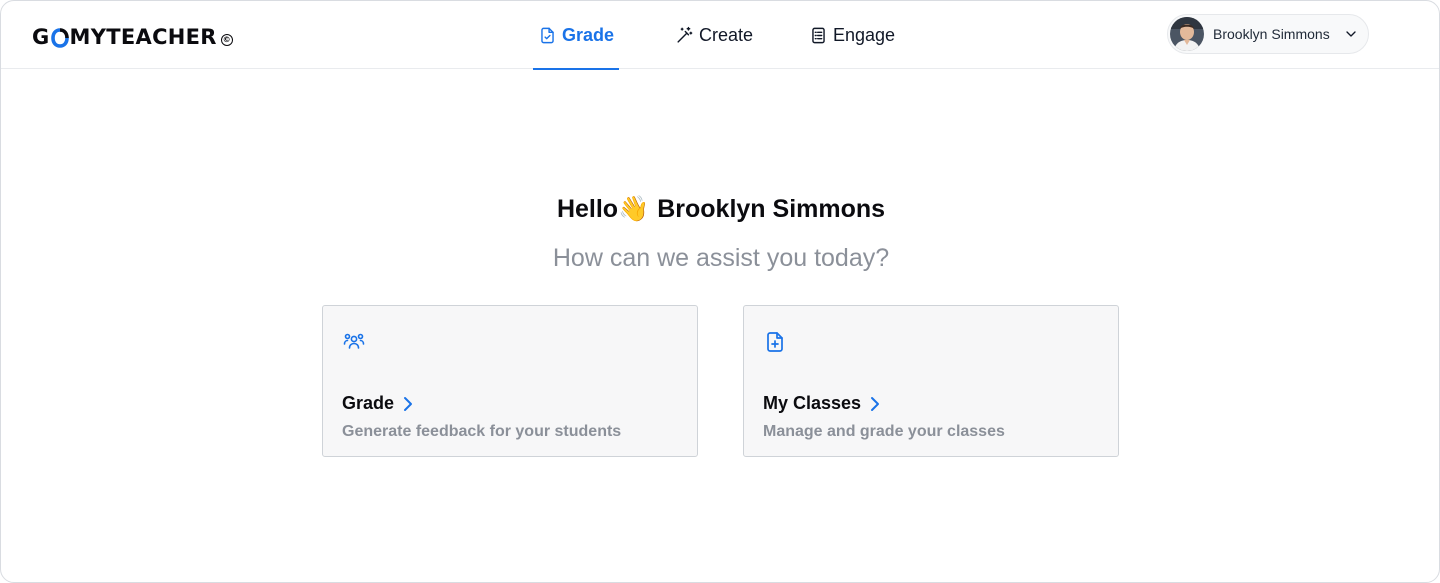 The height and width of the screenshot is (583, 1440). What do you see at coordinates (588, 34) in the screenshot?
I see `nav-tab-grade-label: Grade` at bounding box center [588, 34].